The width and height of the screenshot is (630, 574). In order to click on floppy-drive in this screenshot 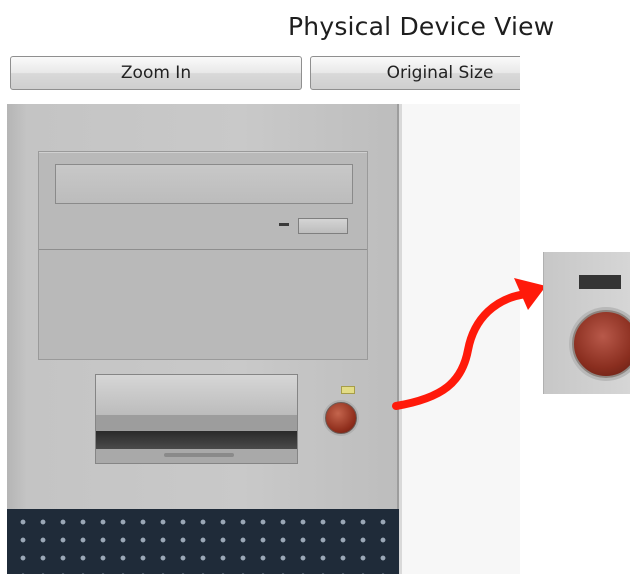, I will do `click(196, 419)`.